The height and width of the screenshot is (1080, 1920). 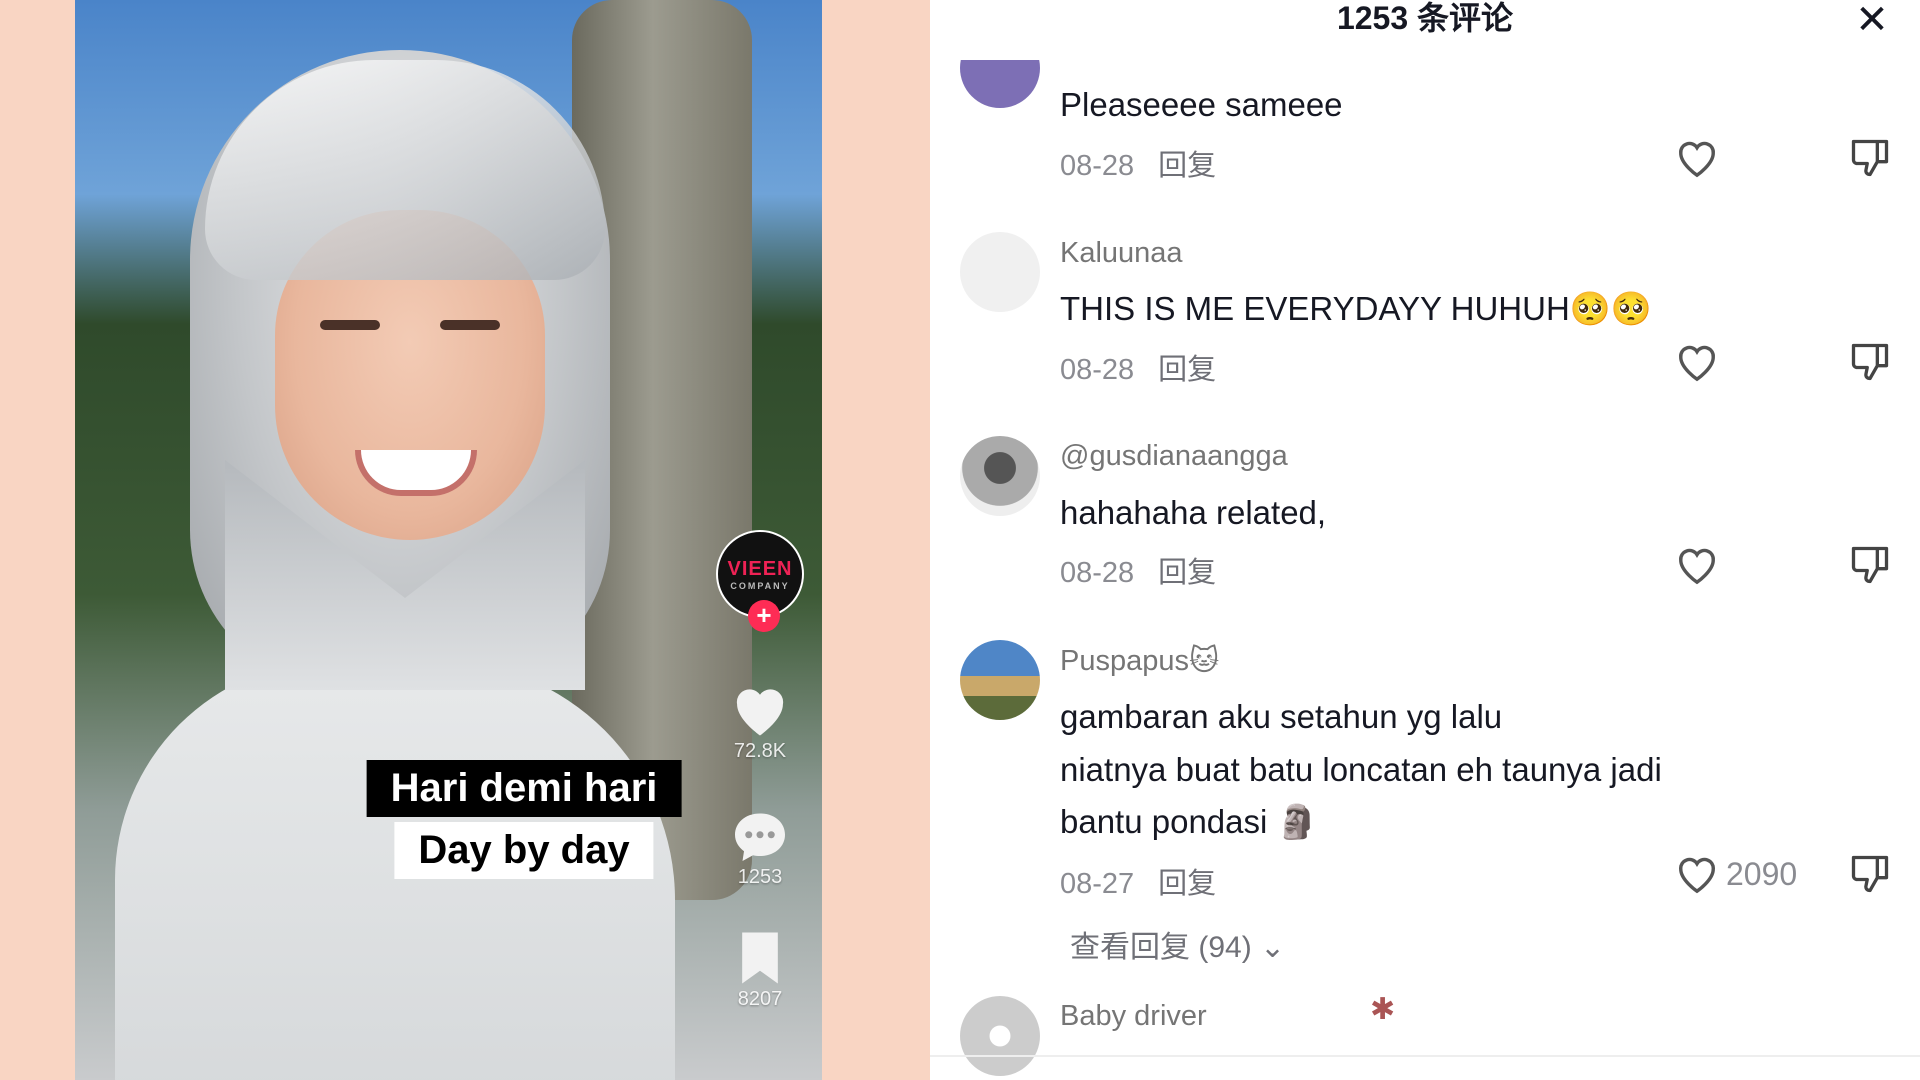 I want to click on comment-username: @gusdianaangga, so click(x=1174, y=456).